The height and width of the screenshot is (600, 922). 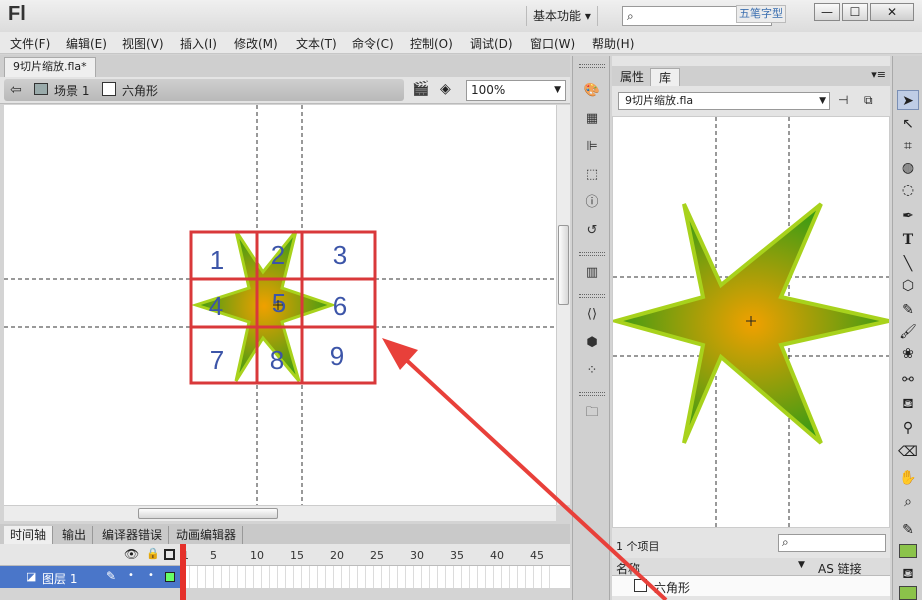 I want to click on menu-modify: 修改(M), so click(x=256, y=43).